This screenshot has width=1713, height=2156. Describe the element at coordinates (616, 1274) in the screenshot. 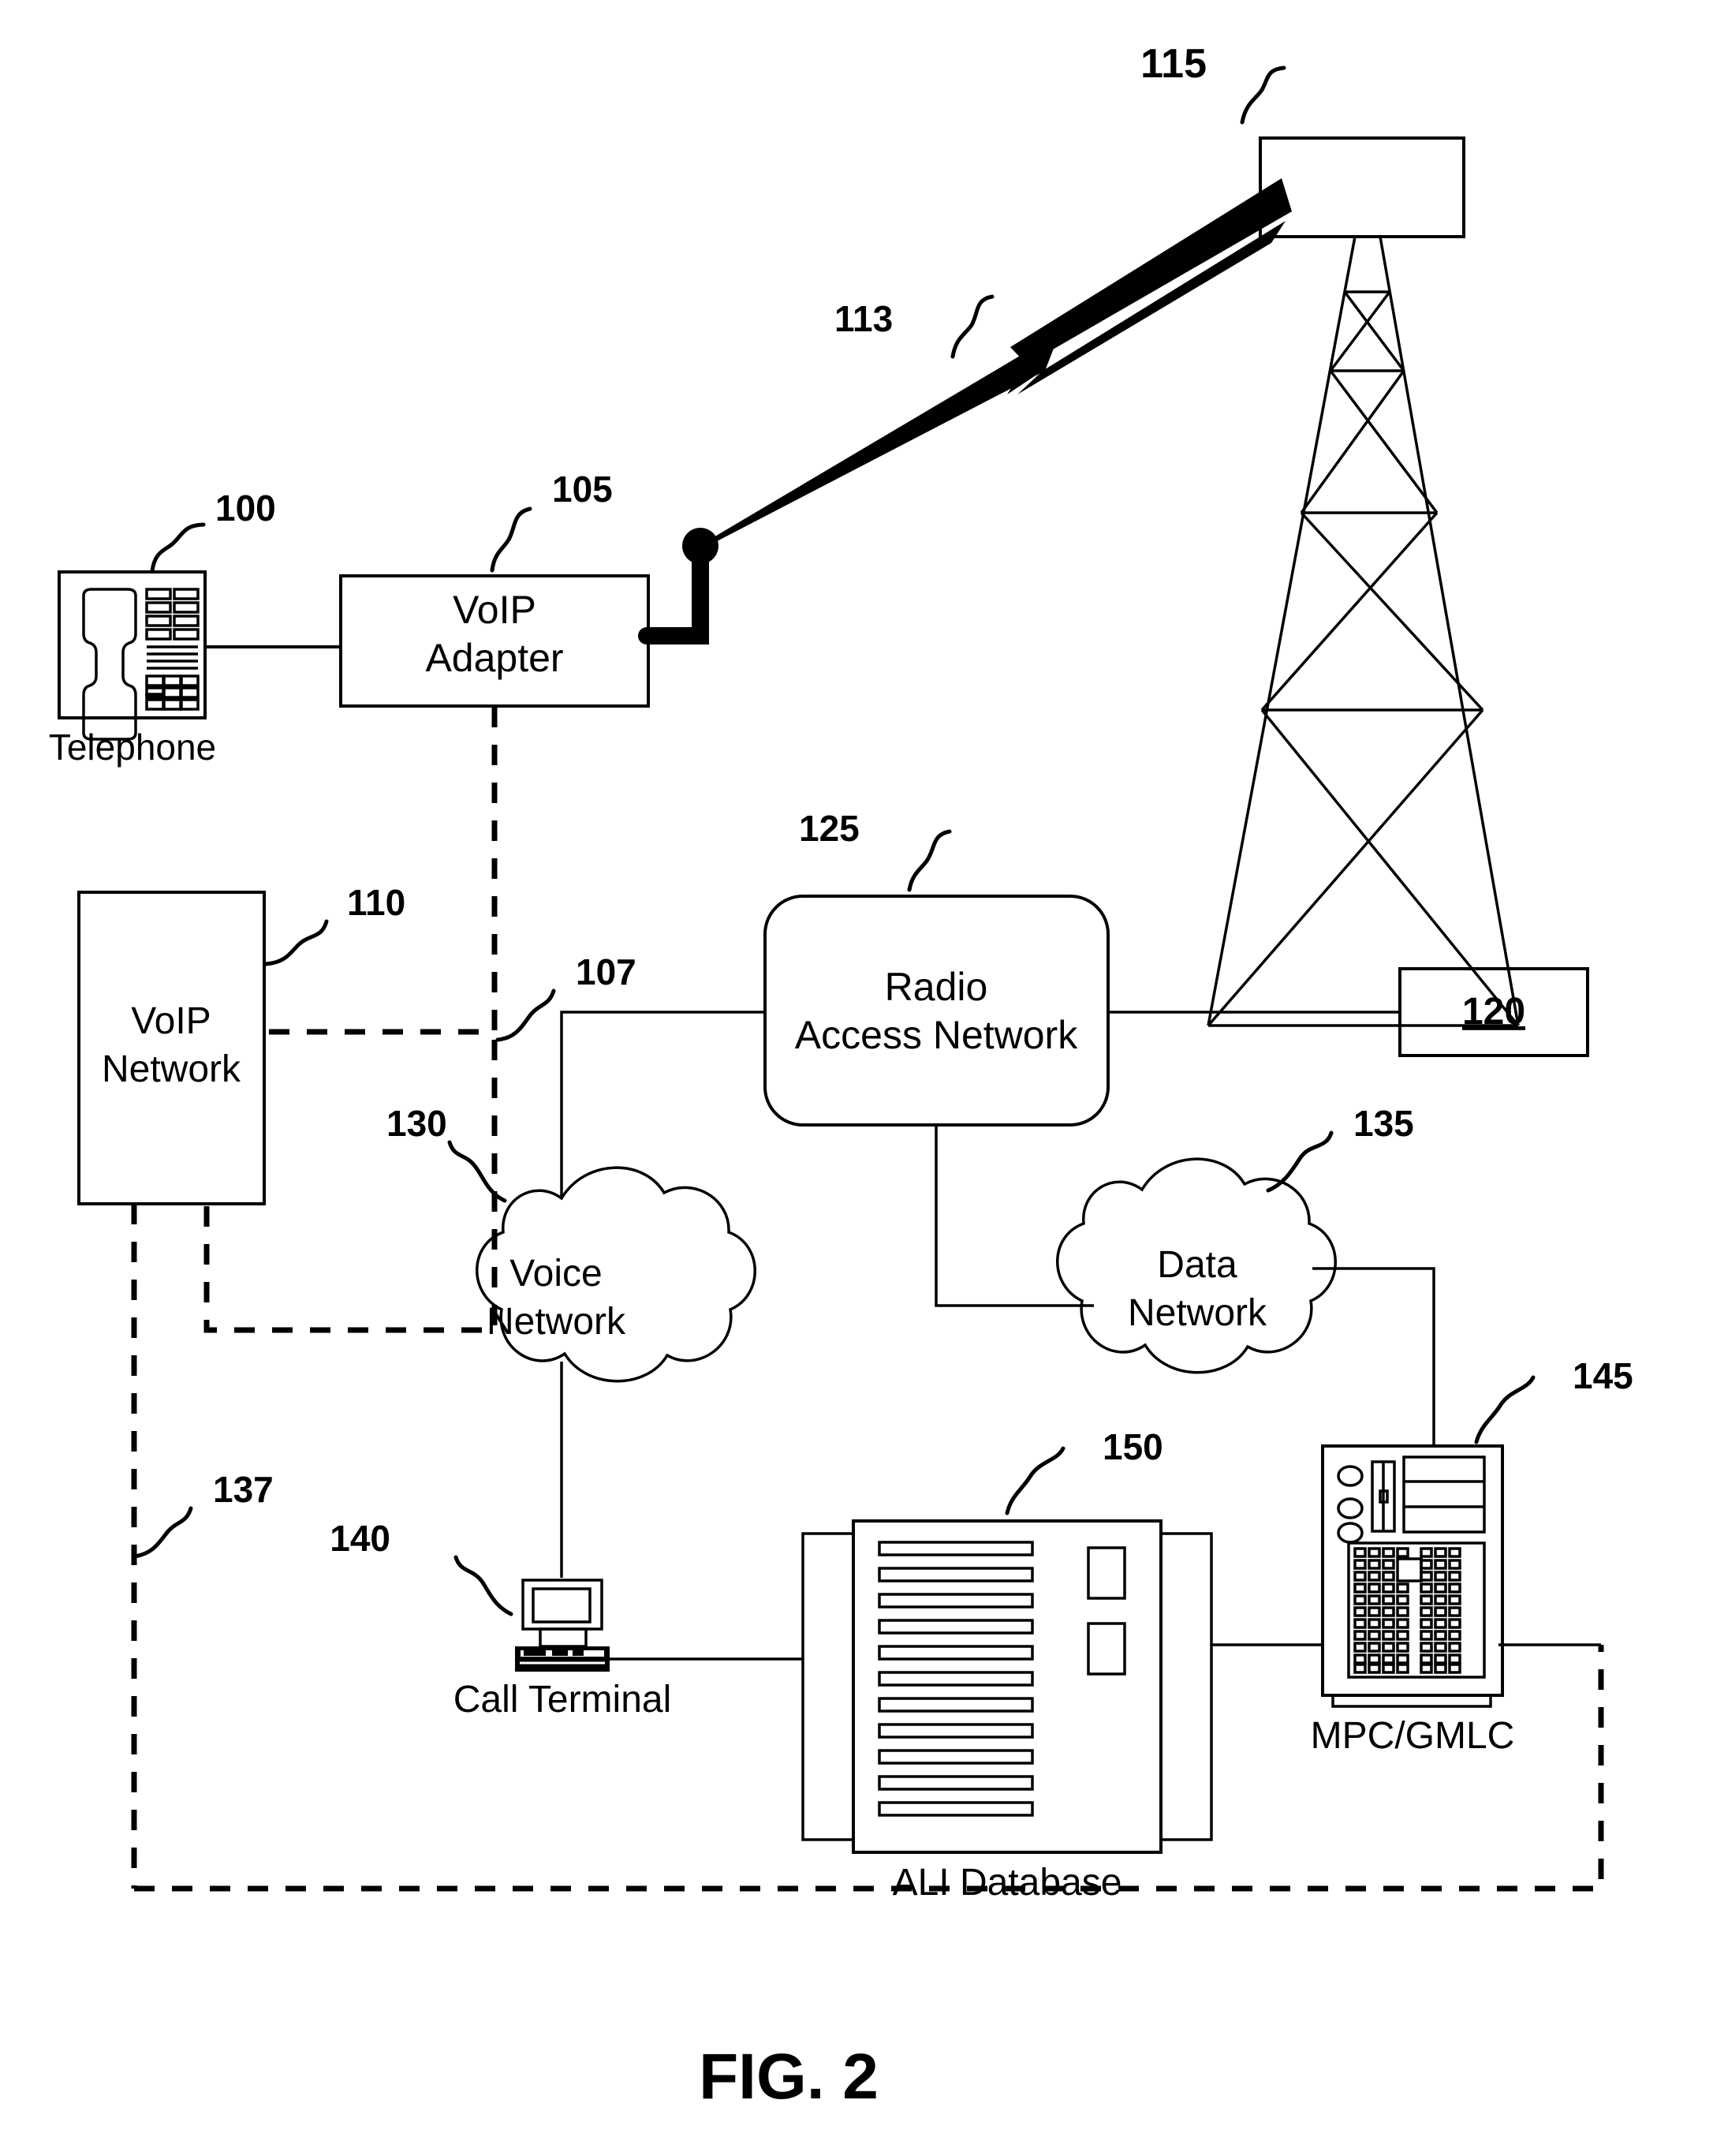

I see `voice-network-cloud: Voice Network` at that location.